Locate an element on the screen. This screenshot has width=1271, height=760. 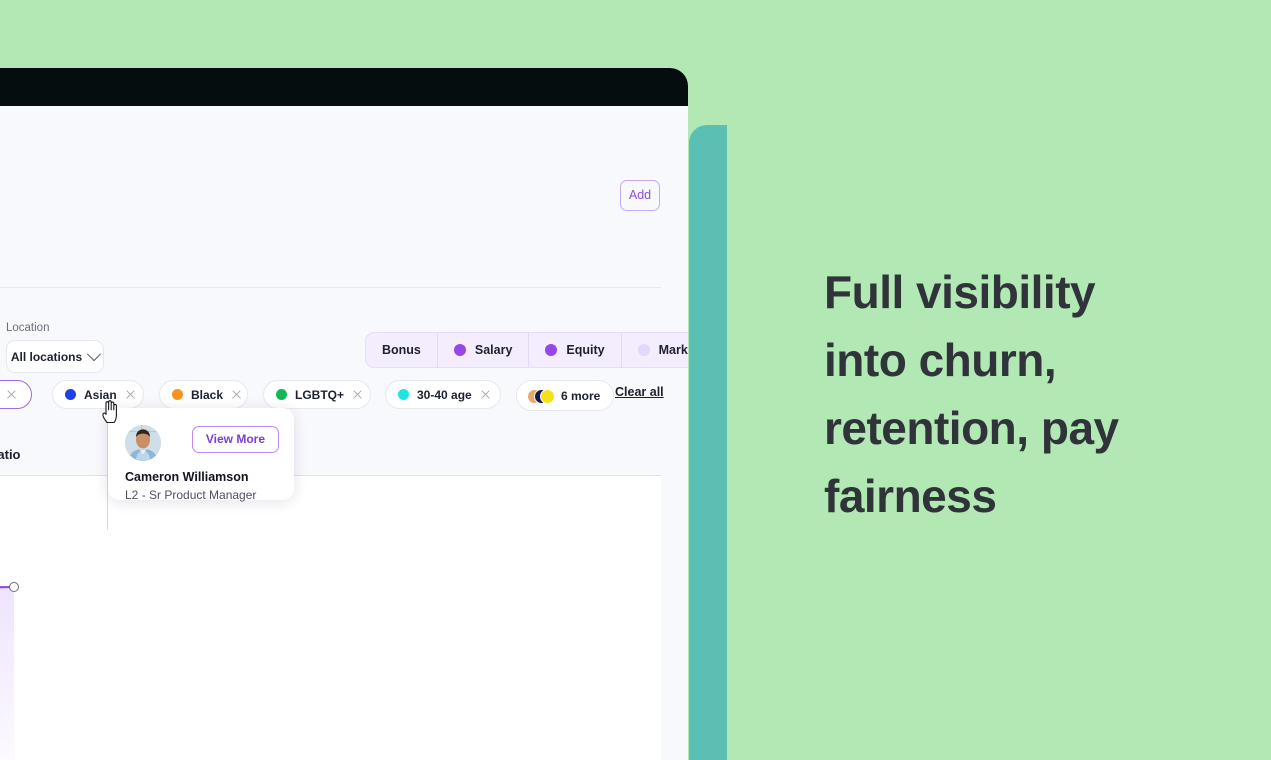
view-more-button: View More is located at coordinates (235, 439).